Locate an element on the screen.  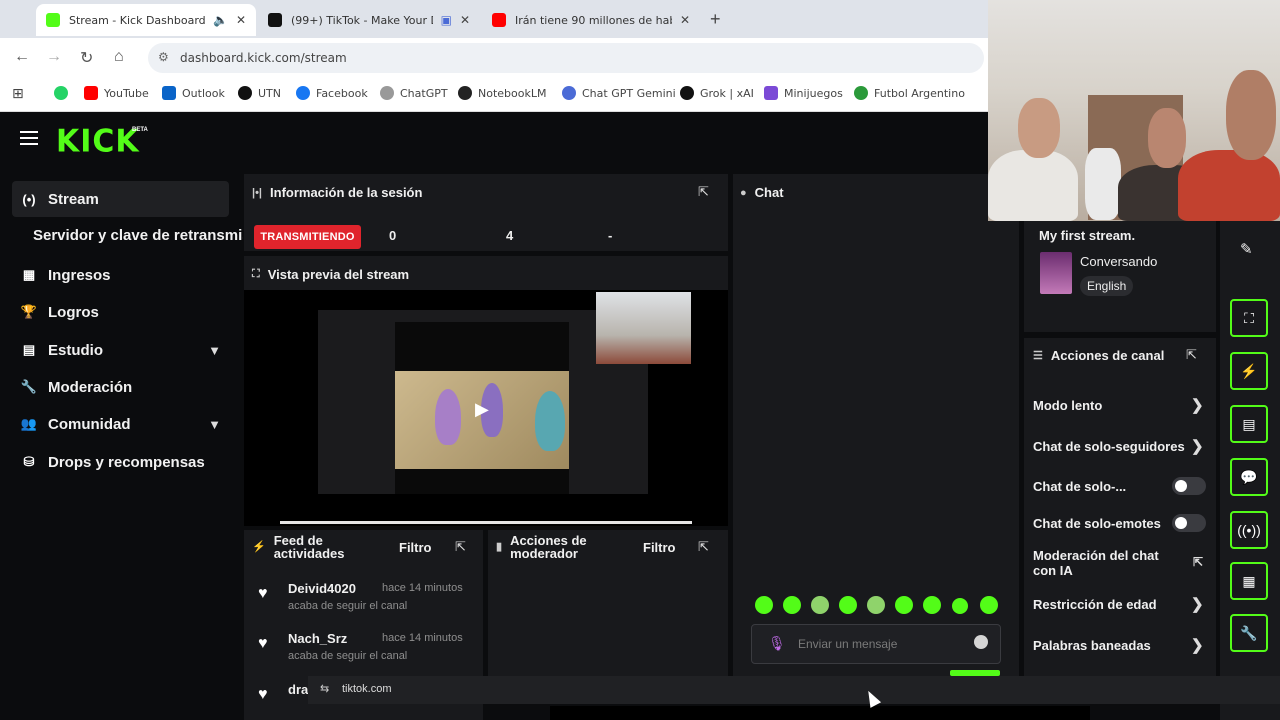
age-restriction-row: Restricción de edad ❯ is located at coordinates (1123, 604).